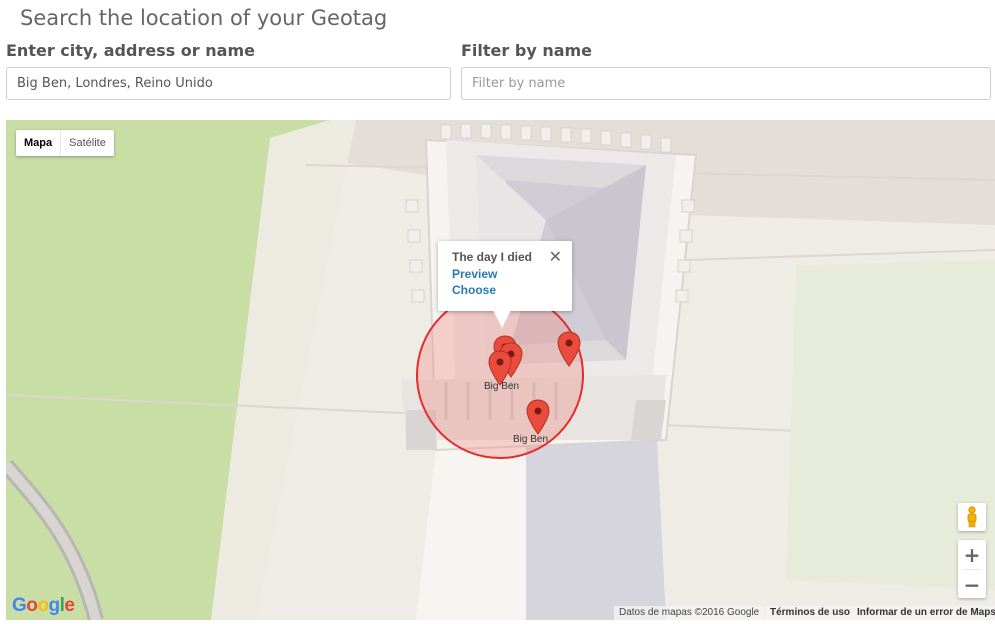 This screenshot has width=995, height=624. I want to click on location-search-input, so click(228, 83).